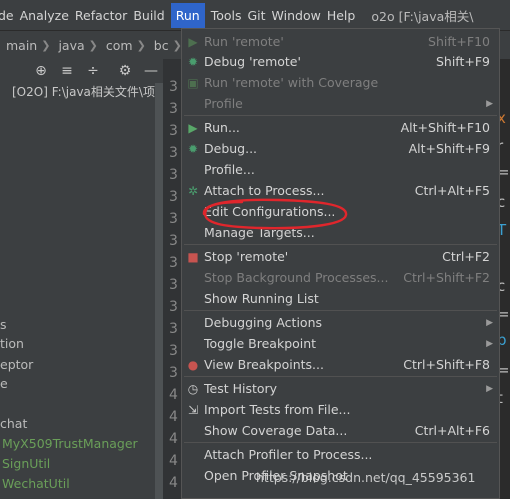 This screenshot has height=499, width=510. What do you see at coordinates (193, 364) in the screenshot?
I see `breakpoints-icon: ●` at bounding box center [193, 364].